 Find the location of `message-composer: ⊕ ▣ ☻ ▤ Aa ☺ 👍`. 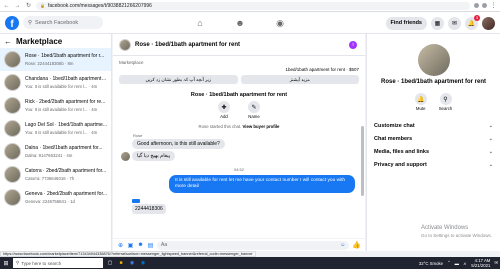

message-composer: ⊕ ▣ ☻ ▤ Aa ☺ 👍 is located at coordinates (239, 244).